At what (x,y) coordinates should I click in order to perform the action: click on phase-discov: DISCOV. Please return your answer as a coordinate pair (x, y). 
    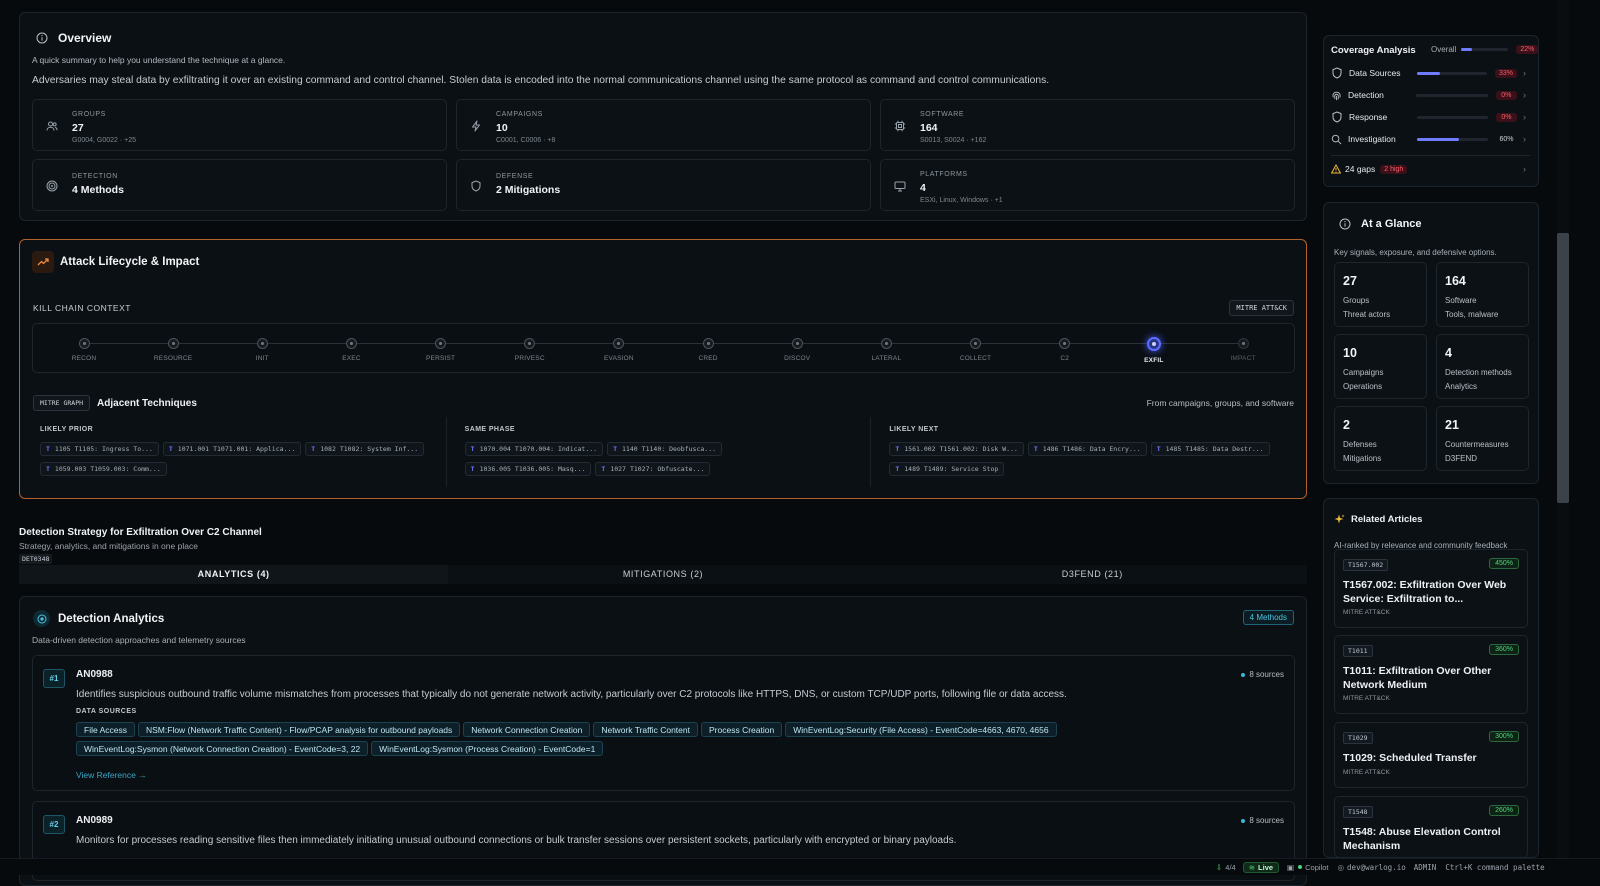
    Looking at the image, I should click on (797, 350).